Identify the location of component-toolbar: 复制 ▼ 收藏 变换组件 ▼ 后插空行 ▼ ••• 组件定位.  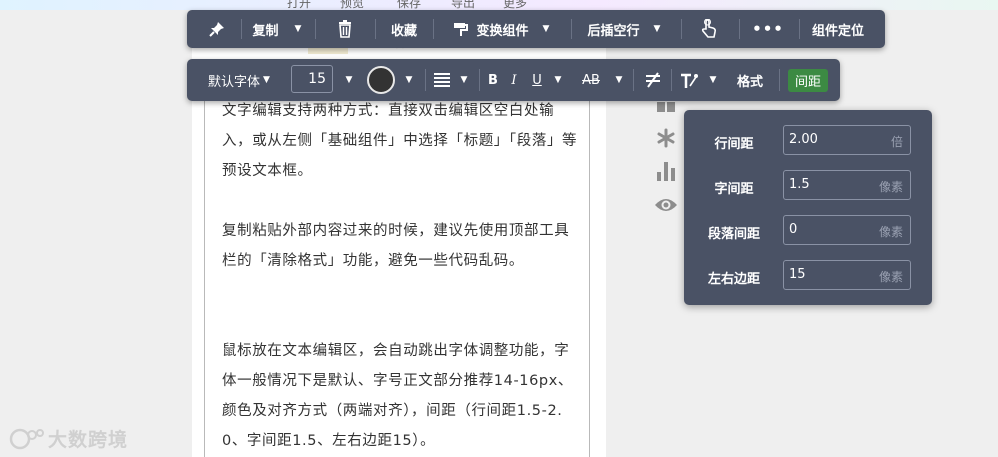
(536, 29).